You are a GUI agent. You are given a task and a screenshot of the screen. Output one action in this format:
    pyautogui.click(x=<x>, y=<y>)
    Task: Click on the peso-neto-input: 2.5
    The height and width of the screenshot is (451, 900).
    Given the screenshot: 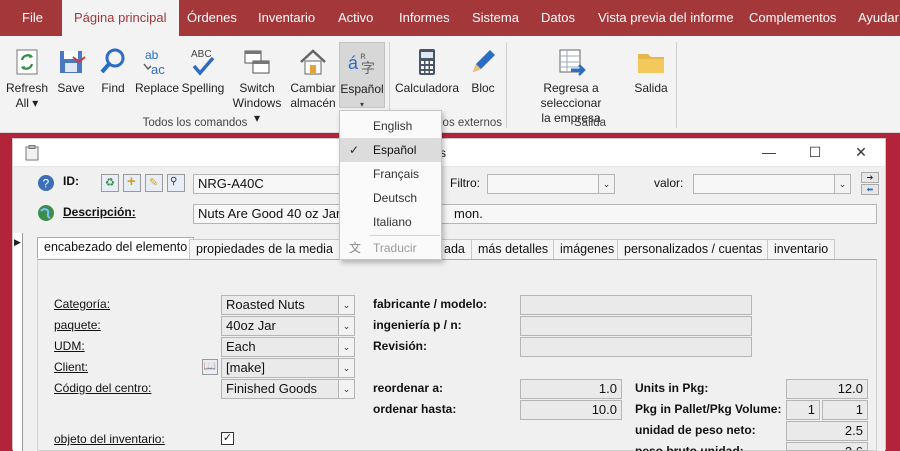 What is the action you would take?
    pyautogui.click(x=827, y=431)
    